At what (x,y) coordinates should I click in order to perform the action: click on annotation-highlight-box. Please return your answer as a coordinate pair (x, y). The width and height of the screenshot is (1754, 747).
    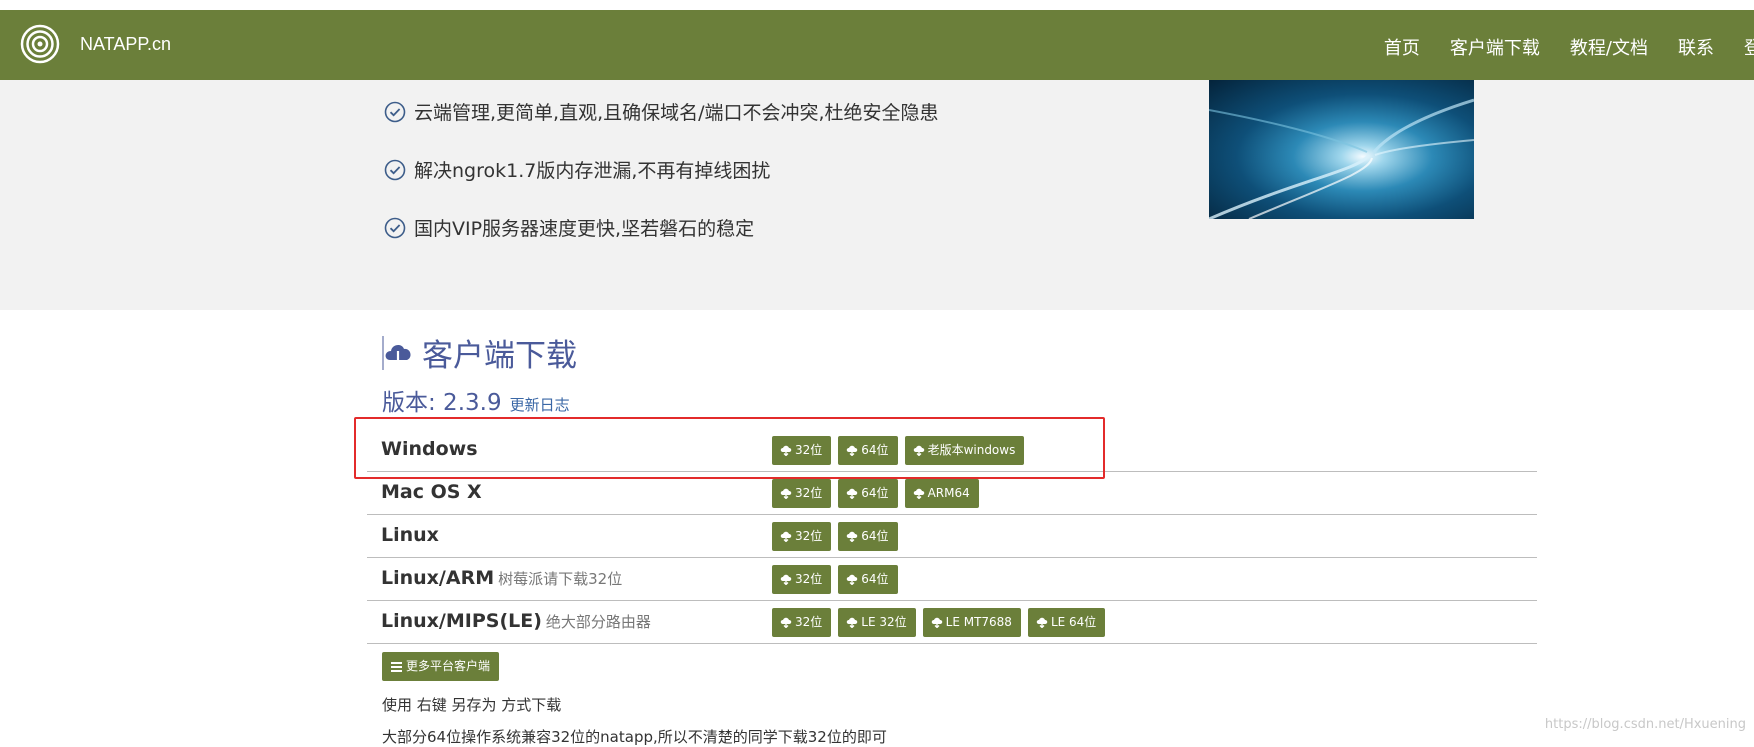
    Looking at the image, I should click on (729, 448).